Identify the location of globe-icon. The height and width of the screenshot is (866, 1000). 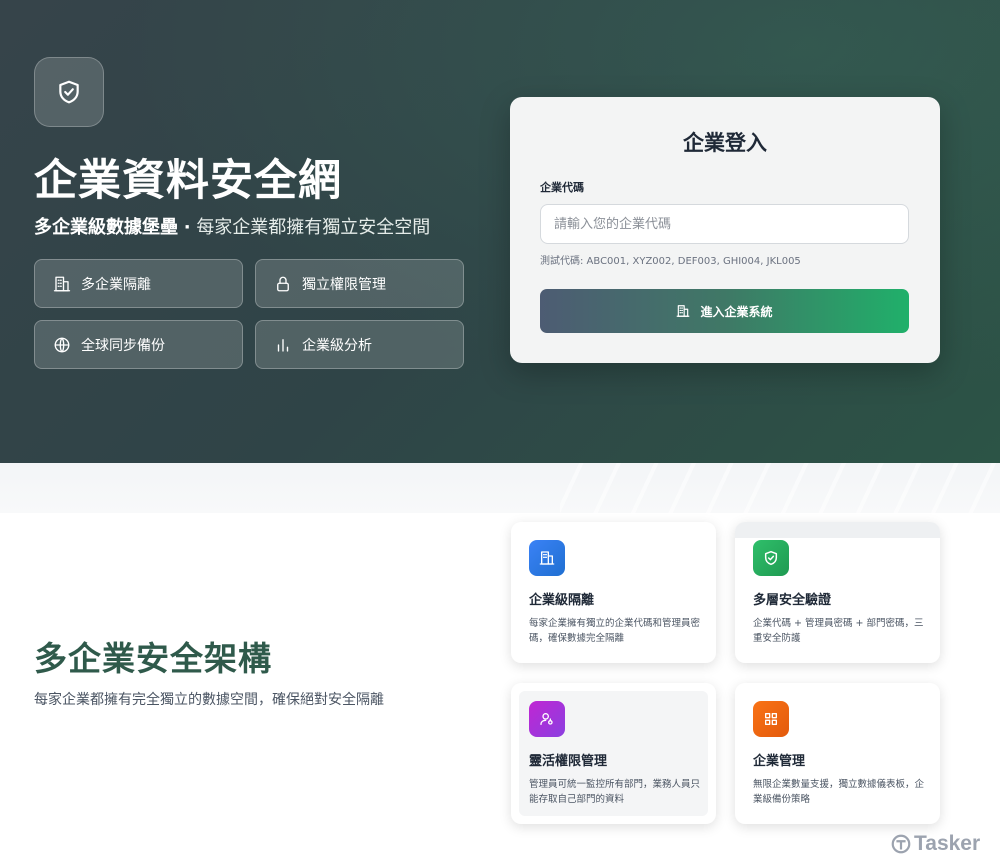
(62, 345).